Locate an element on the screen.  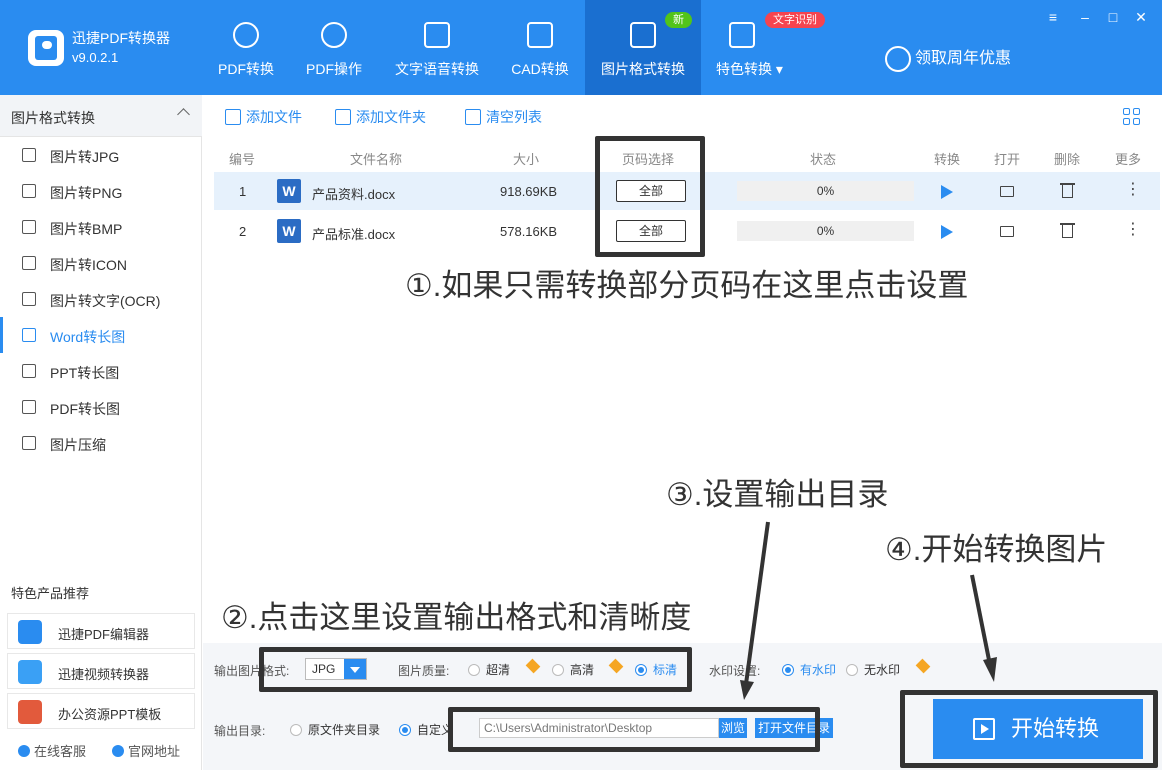
arrow-output is located at coordinates (757, 603).